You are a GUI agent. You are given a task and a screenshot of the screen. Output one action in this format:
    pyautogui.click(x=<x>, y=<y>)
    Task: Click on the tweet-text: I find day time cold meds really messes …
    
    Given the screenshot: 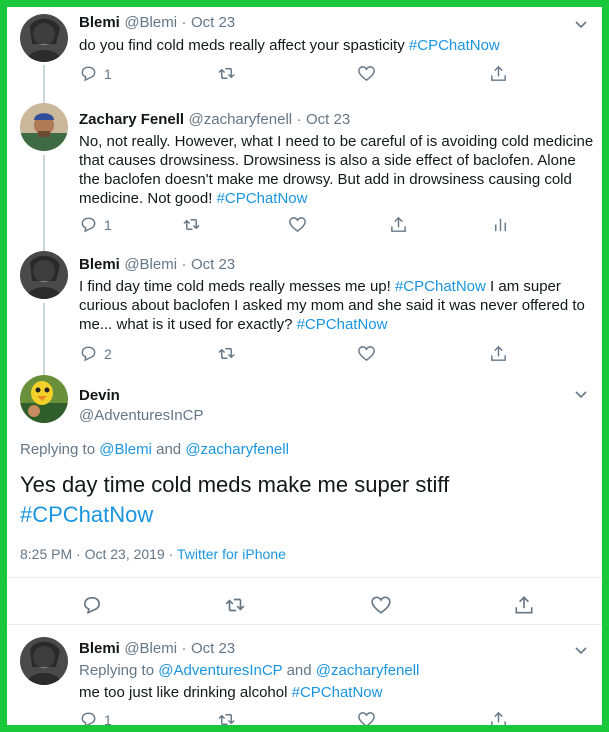 What is the action you would take?
    pyautogui.click(x=237, y=286)
    